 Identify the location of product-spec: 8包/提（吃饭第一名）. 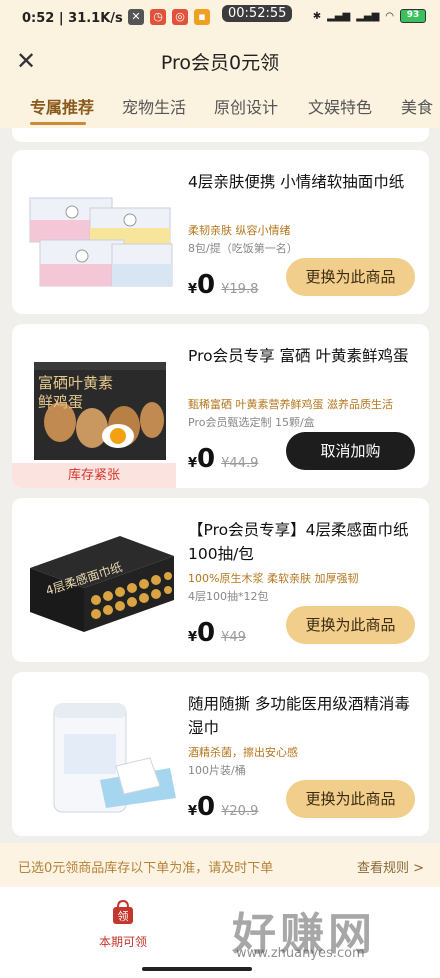
(243, 248).